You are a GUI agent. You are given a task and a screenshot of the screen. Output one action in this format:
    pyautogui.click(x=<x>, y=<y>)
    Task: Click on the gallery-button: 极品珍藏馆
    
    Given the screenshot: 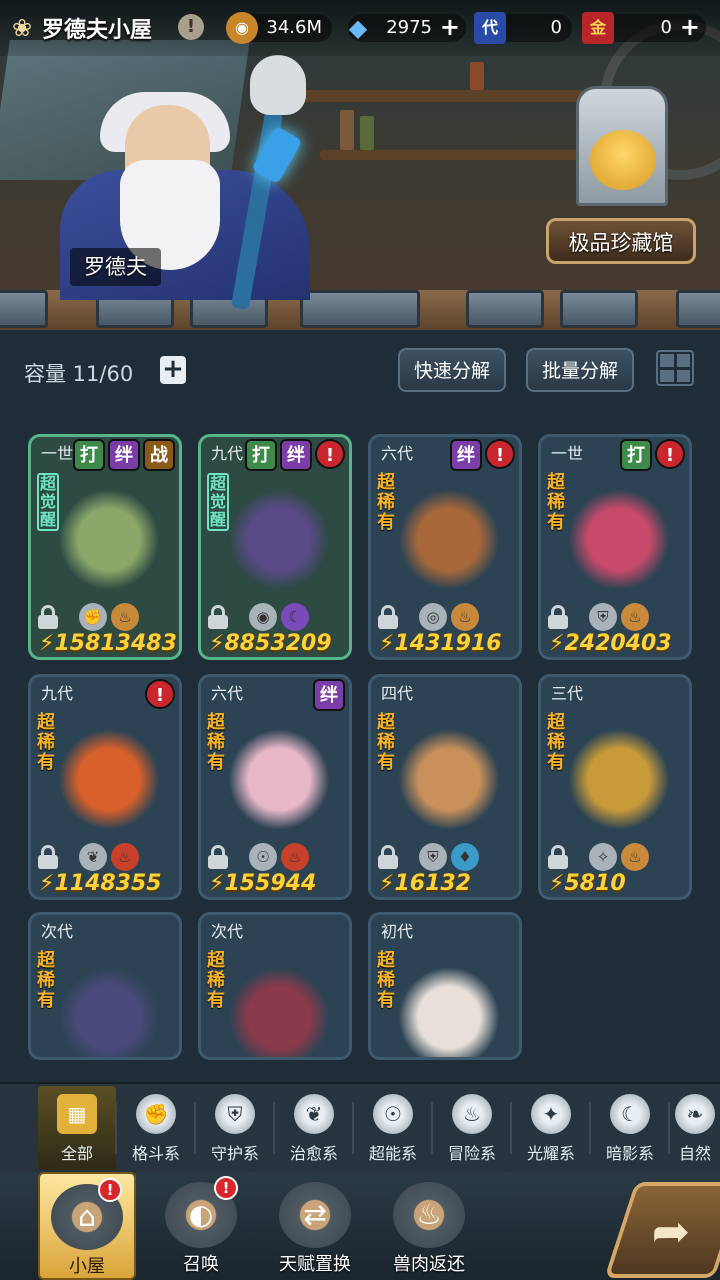 What is the action you would take?
    pyautogui.click(x=621, y=241)
    